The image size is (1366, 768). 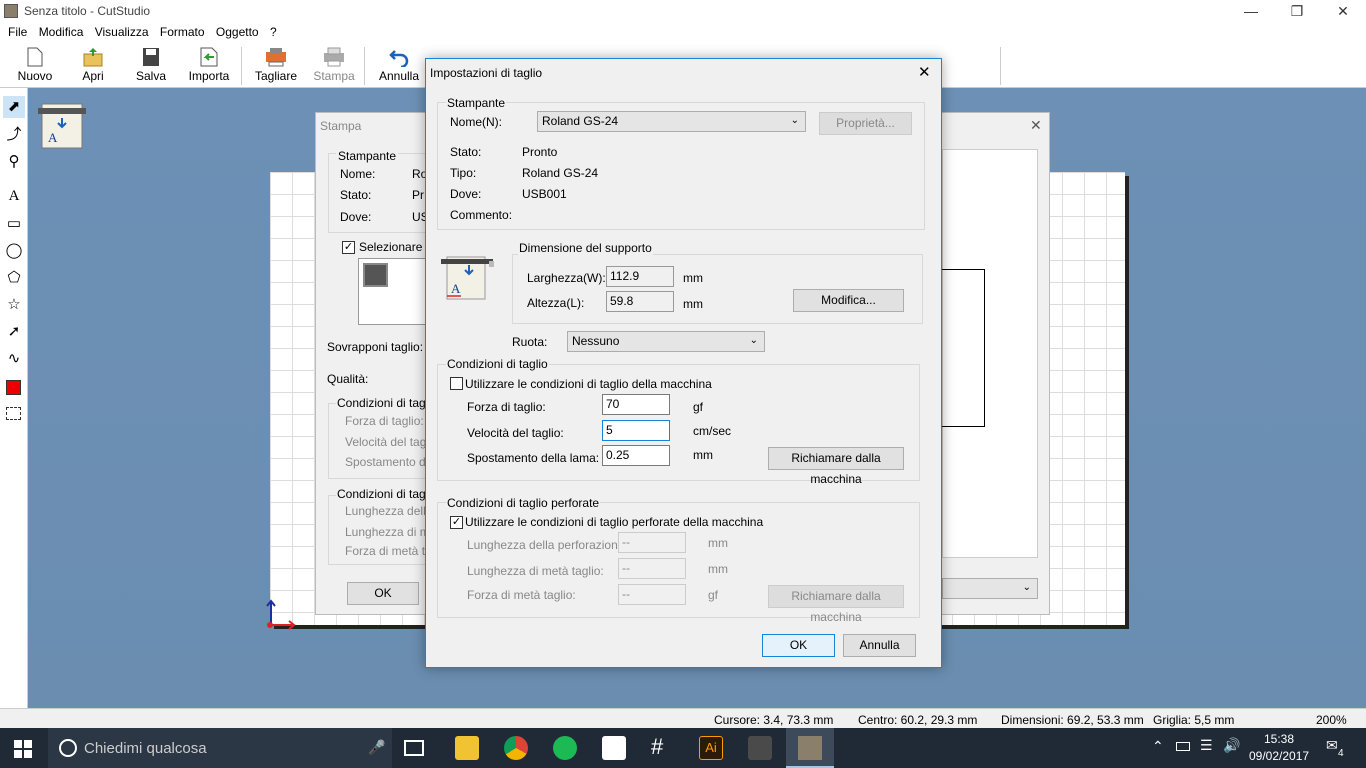 I want to click on search-placeholder: Chiedimi qualcosa, so click(x=145, y=748).